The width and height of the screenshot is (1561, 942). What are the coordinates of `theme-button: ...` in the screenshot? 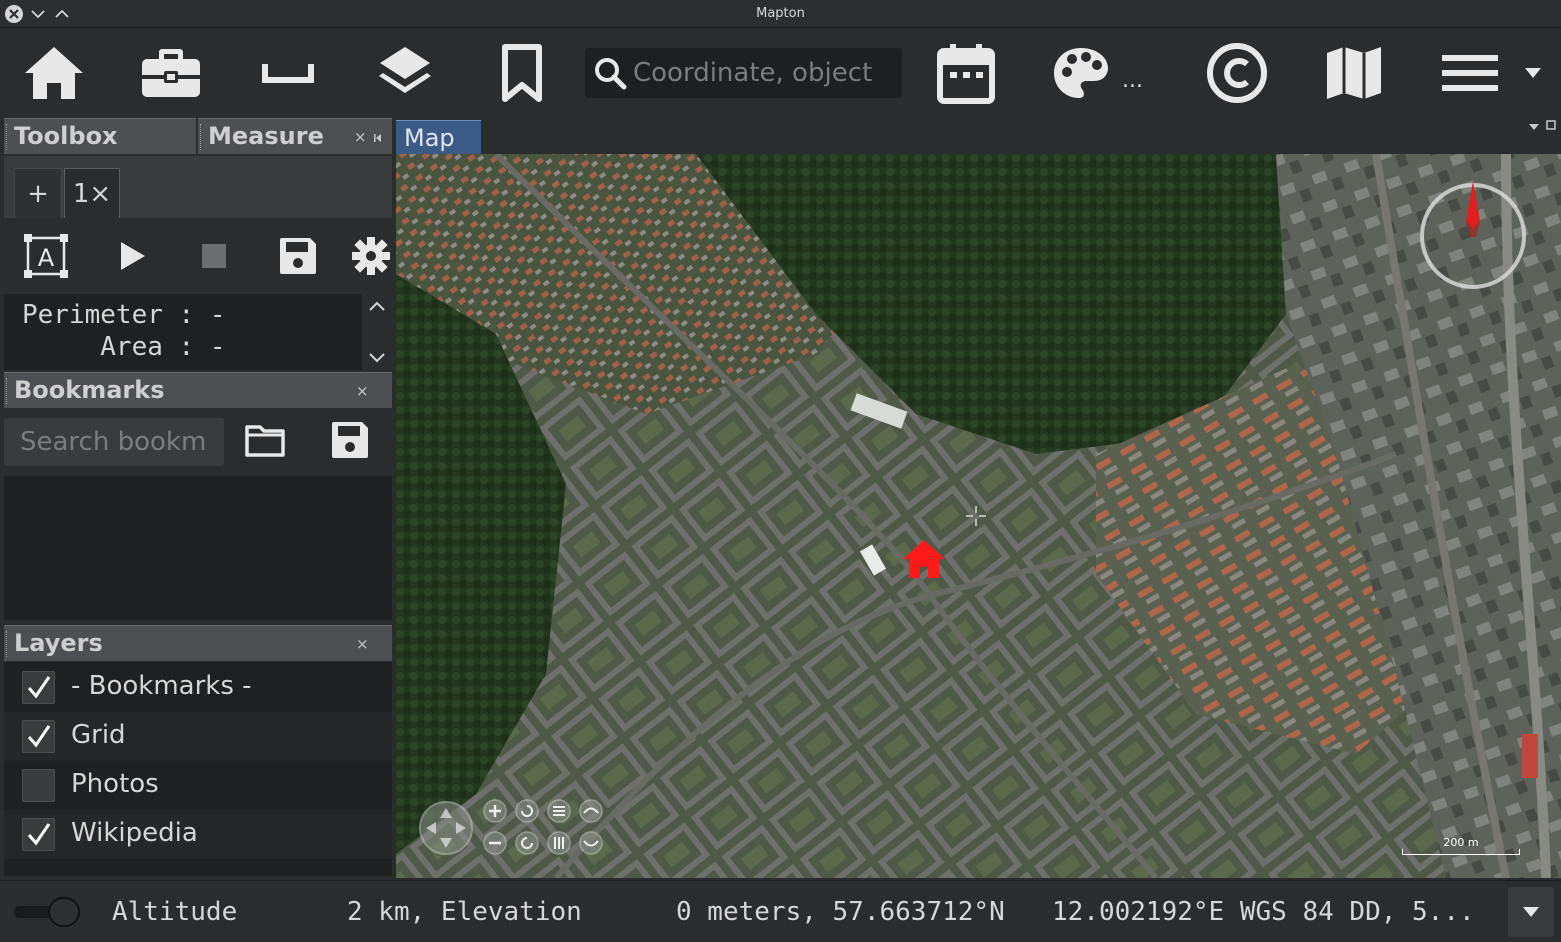 It's located at (1102, 73).